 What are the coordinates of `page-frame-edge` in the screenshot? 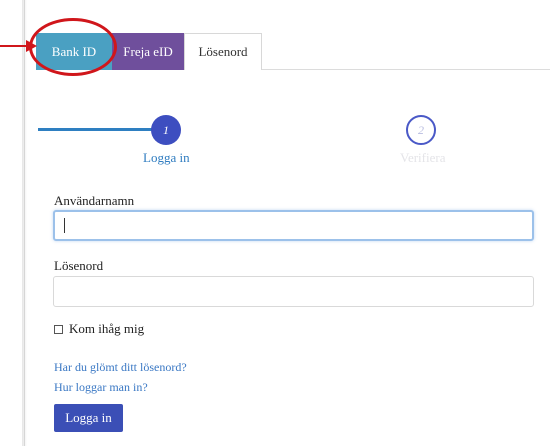 It's located at (24, 223).